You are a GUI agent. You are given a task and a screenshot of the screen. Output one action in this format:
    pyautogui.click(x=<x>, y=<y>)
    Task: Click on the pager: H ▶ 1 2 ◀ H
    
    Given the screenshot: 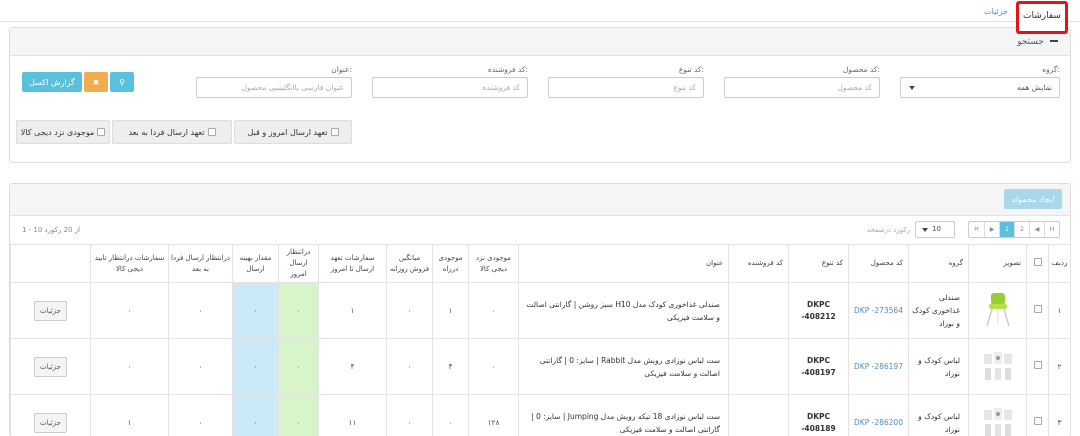 What is the action you would take?
    pyautogui.click(x=1014, y=229)
    